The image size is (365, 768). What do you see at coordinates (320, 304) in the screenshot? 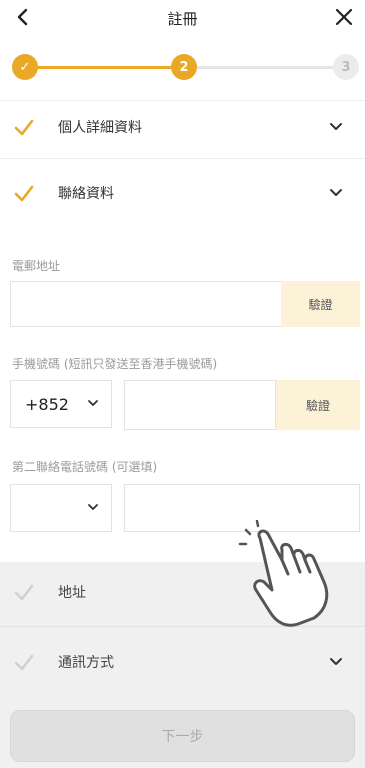
I see `email-verify-button: 驗證` at bounding box center [320, 304].